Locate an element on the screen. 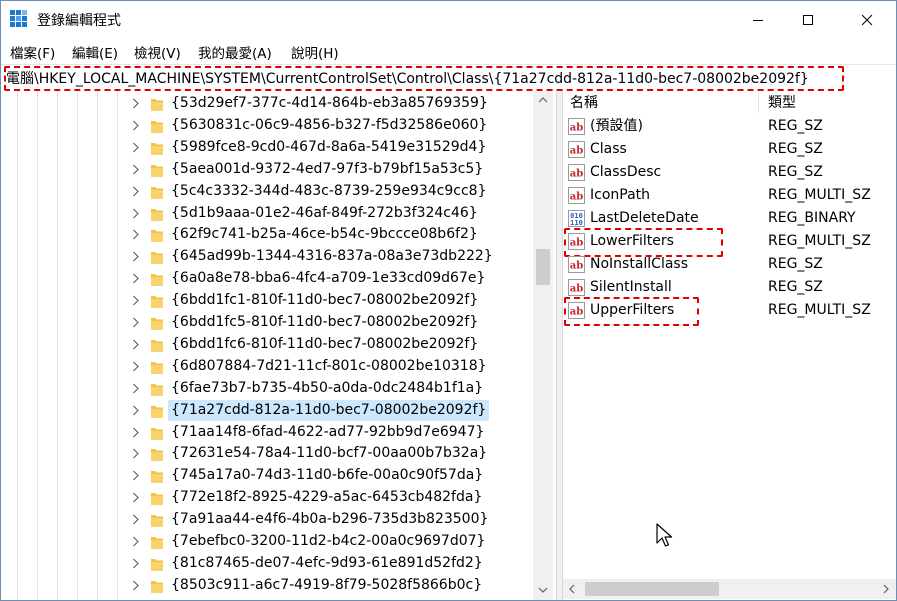 The width and height of the screenshot is (897, 601). tree-key: {5630831c-06c9-4856-b327-f5d32586e060} is located at coordinates (266, 126).